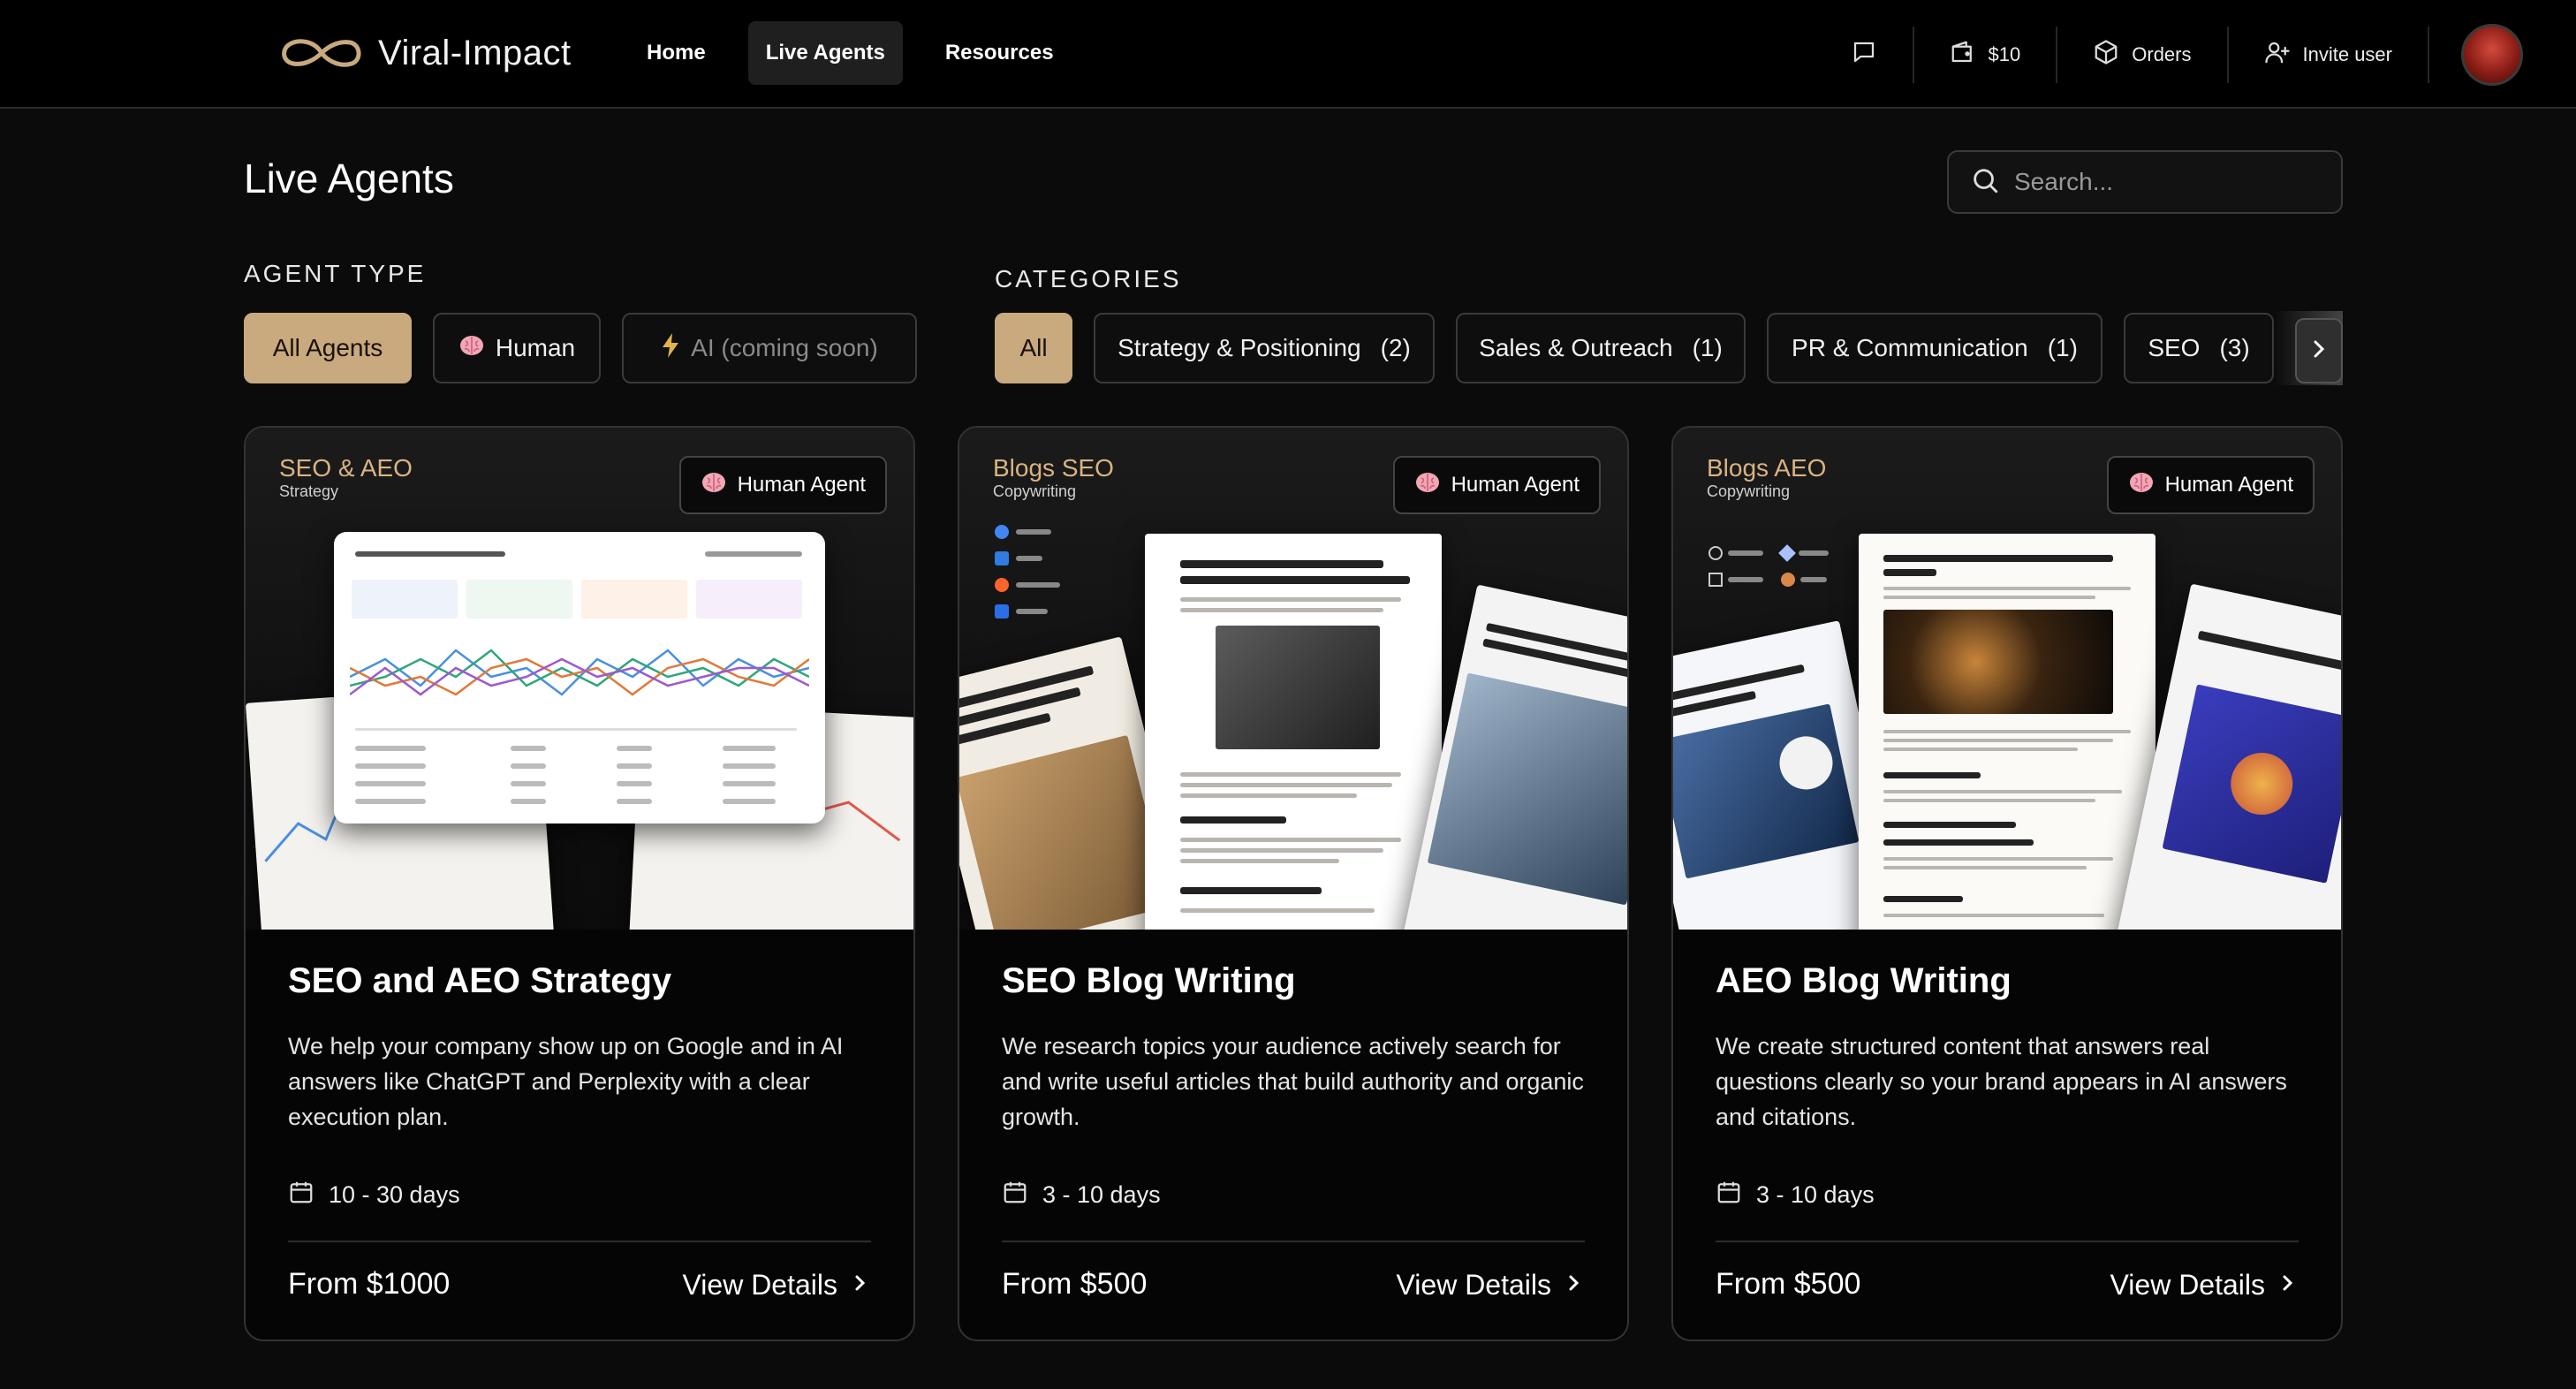 This screenshot has width=2576, height=1389. Describe the element at coordinates (1395, 347) in the screenshot. I see `chip-count: (2)` at that location.